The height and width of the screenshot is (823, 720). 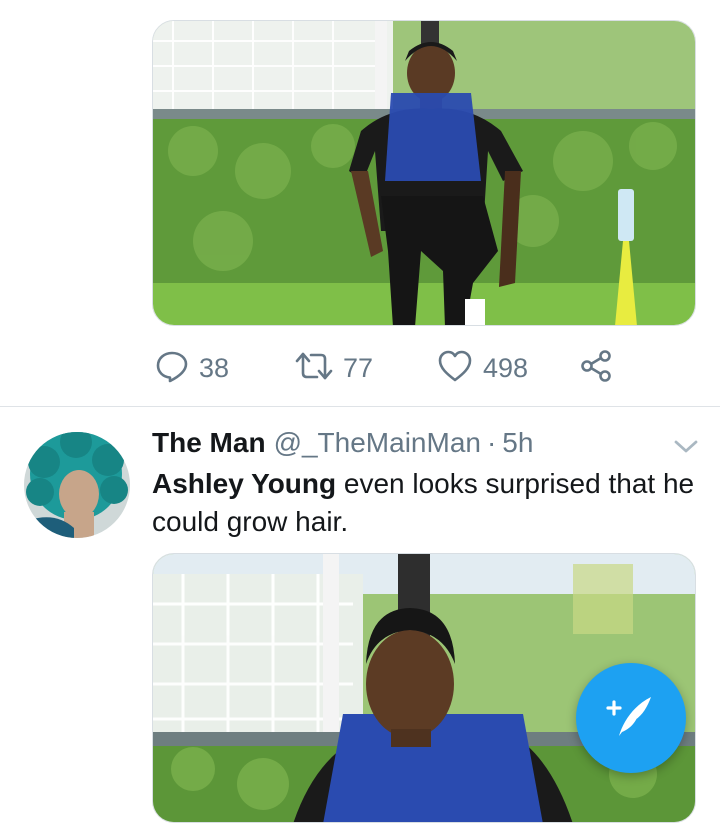 I want to click on share-button, so click(x=596, y=368).